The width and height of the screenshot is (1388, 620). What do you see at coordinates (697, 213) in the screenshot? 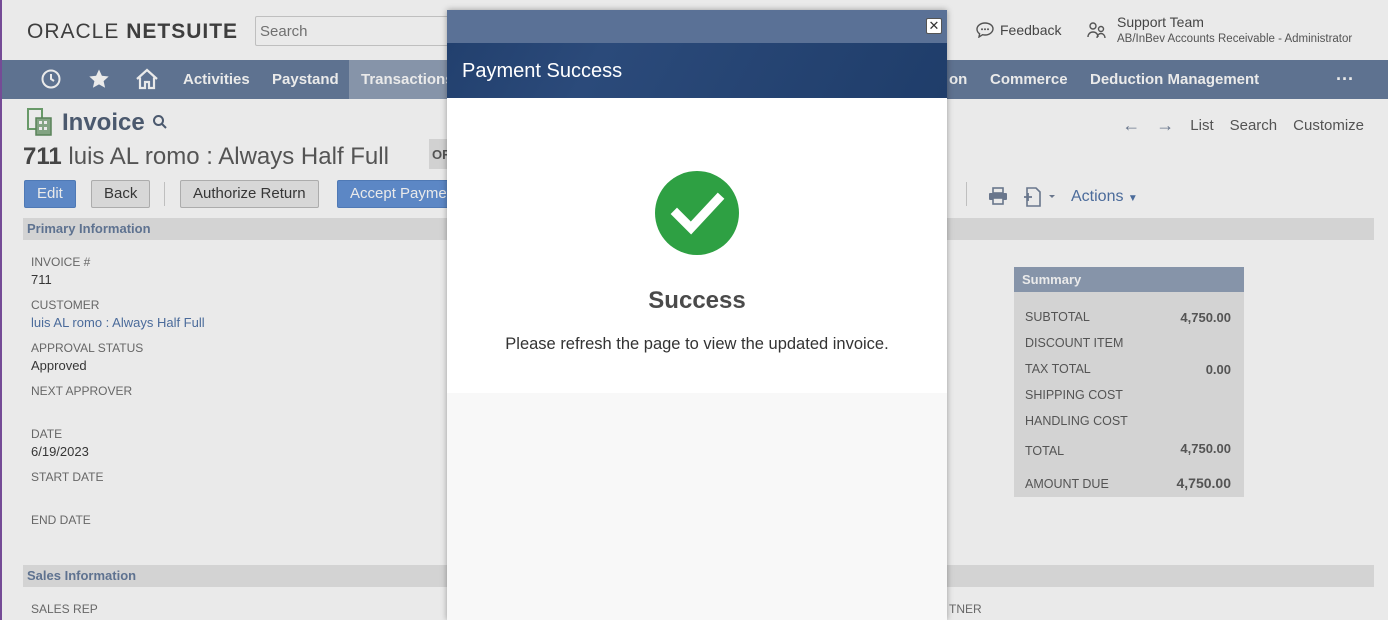
I see `success-check-icon` at bounding box center [697, 213].